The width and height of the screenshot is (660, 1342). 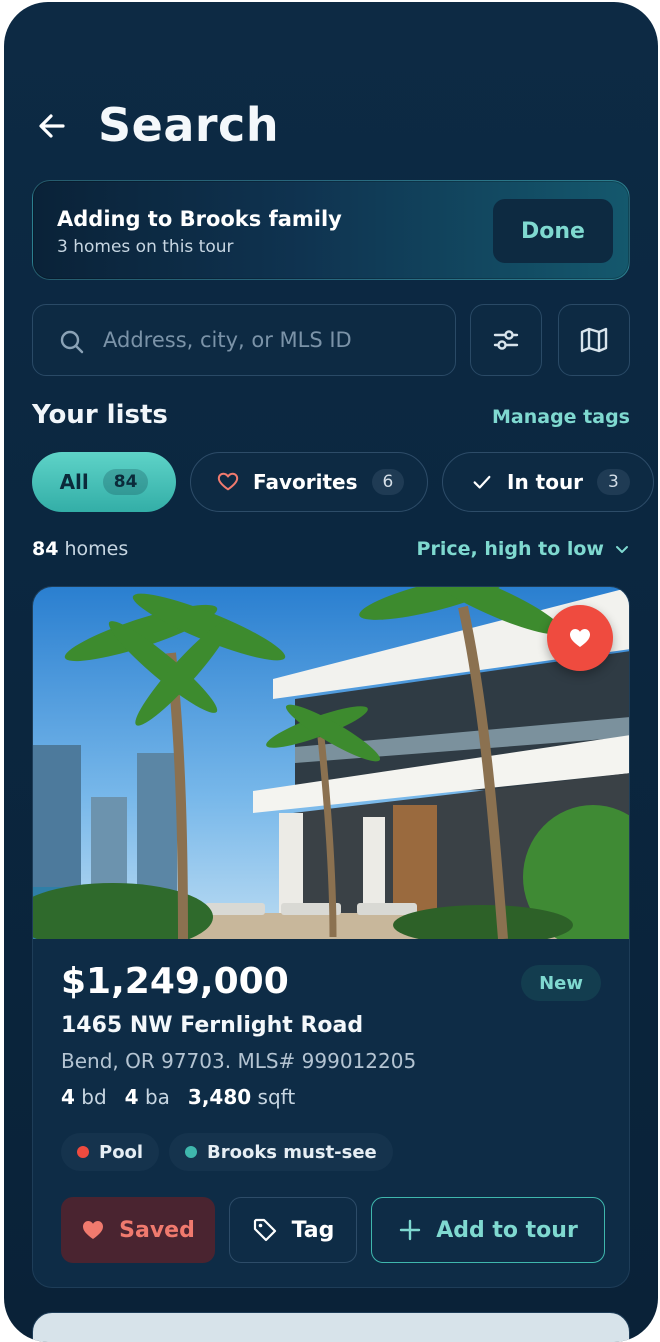 I want to click on sqft: 3,480 sqft, so click(x=241, y=1097).